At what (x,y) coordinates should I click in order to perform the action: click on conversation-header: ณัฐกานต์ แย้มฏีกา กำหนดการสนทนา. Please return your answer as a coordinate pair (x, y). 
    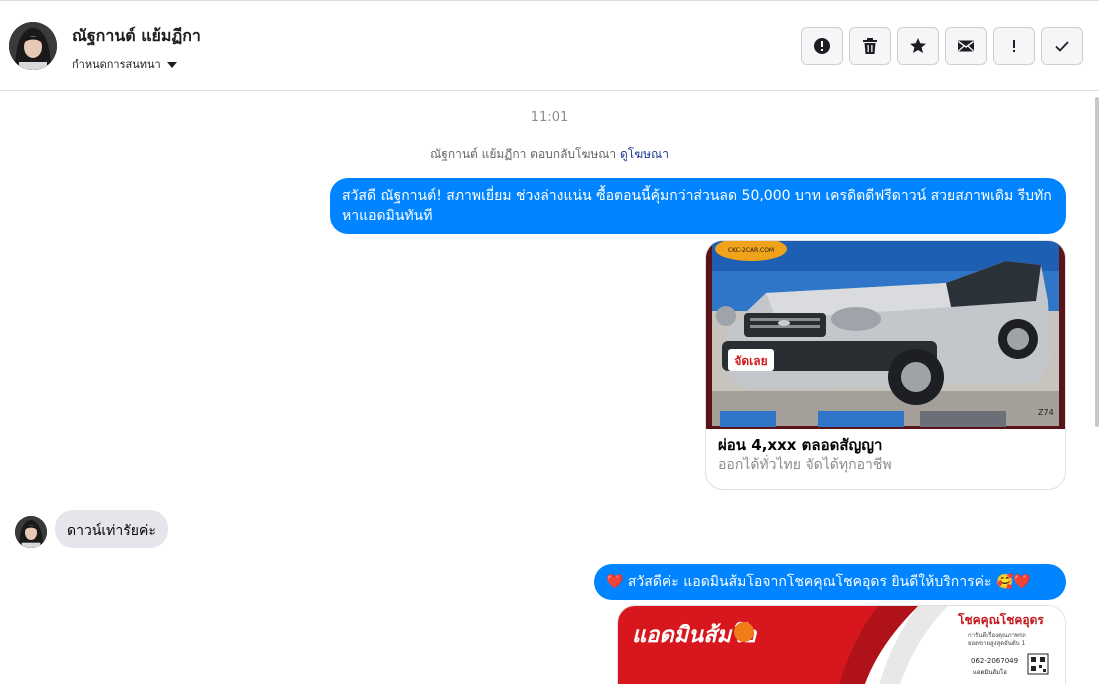
    Looking at the image, I should click on (549, 46).